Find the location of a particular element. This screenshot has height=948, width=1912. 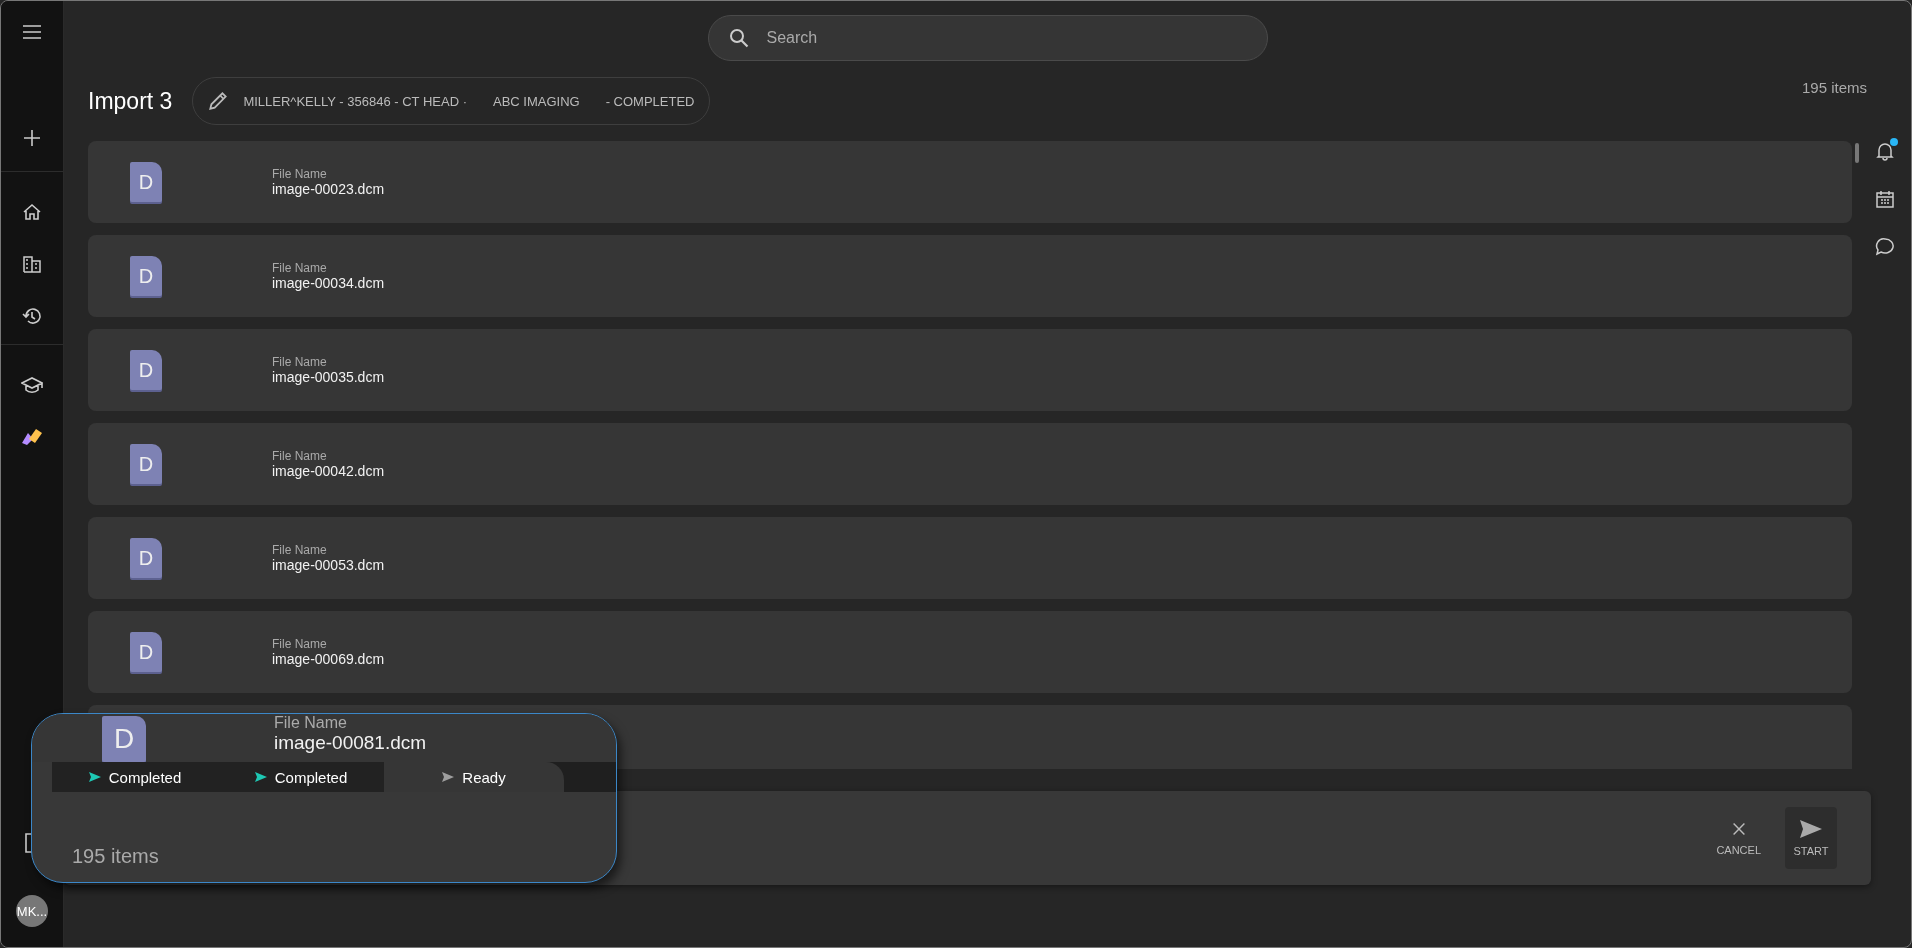

study-info-text: MILLER^KELLY - 356846 - CT HEAD · is located at coordinates (355, 101).